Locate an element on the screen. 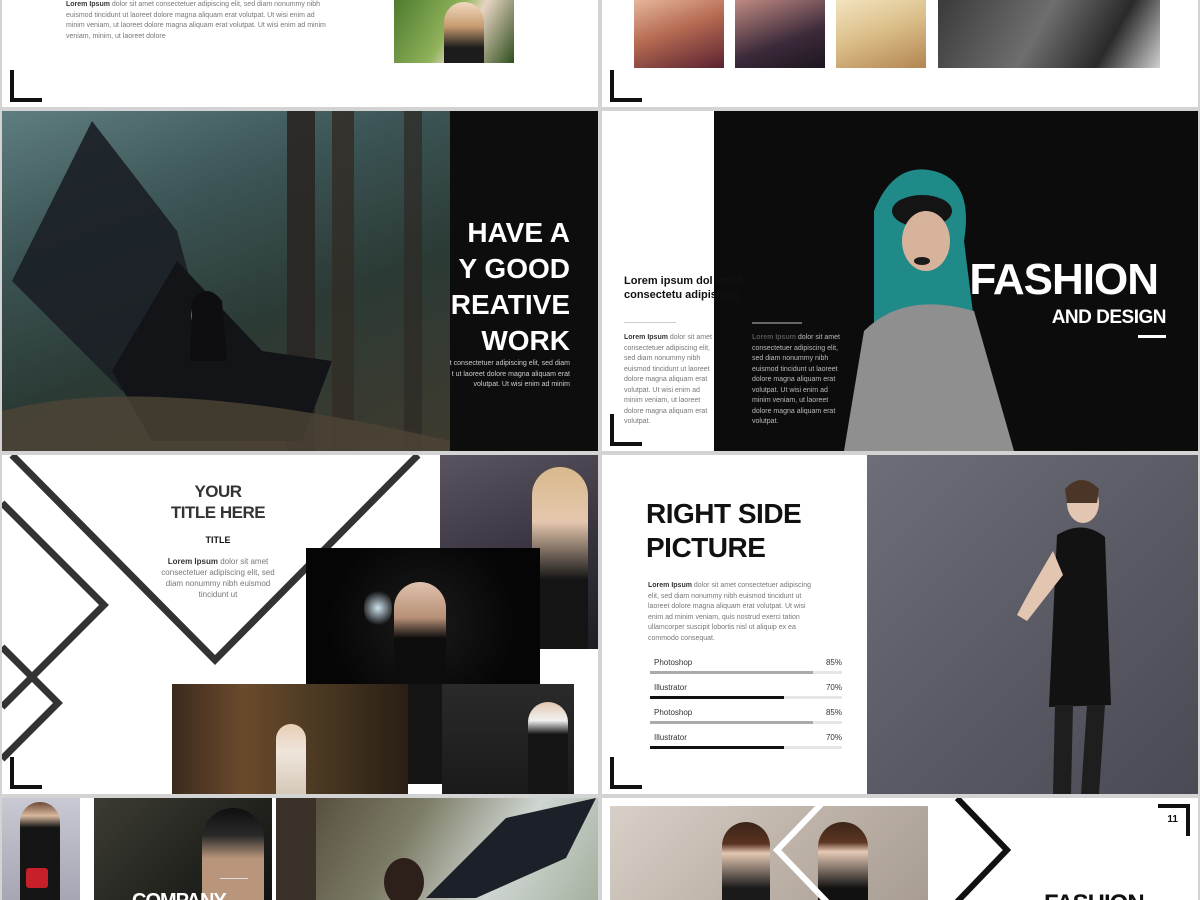 This screenshot has width=1200, height=900. slide-1-heading: Lorem Ipsum is located at coordinates (88, 4).